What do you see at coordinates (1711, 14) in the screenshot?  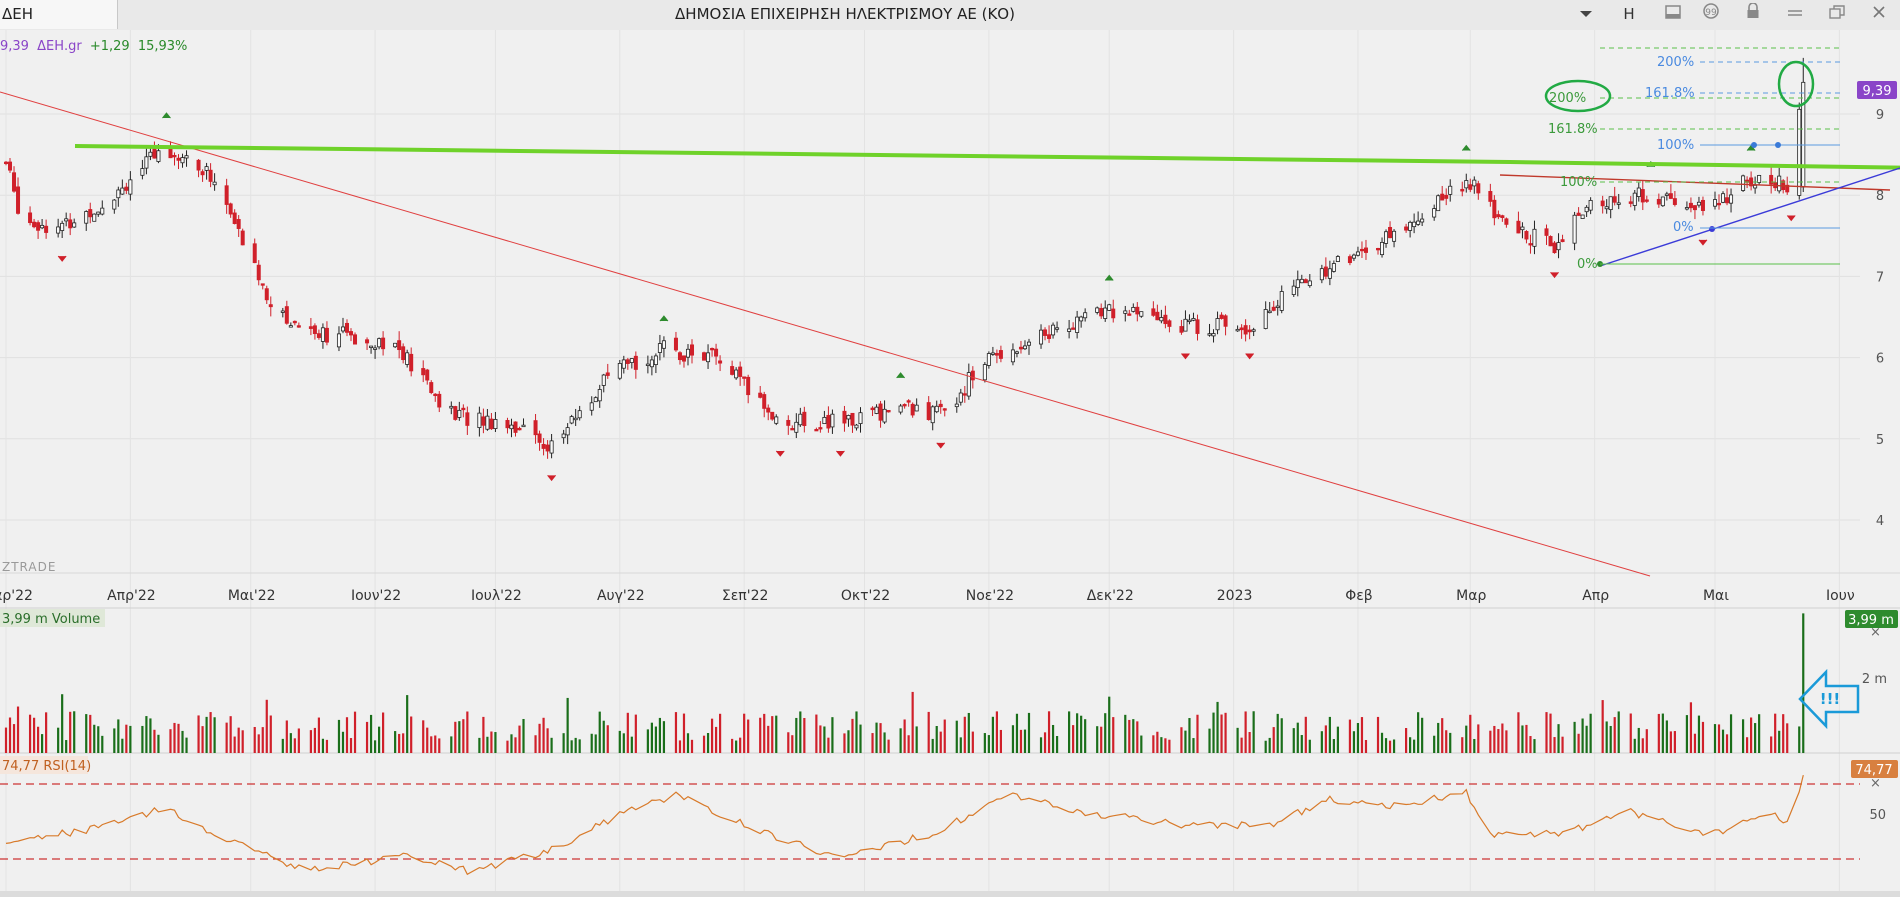 I see `quote-icon: 99` at bounding box center [1711, 14].